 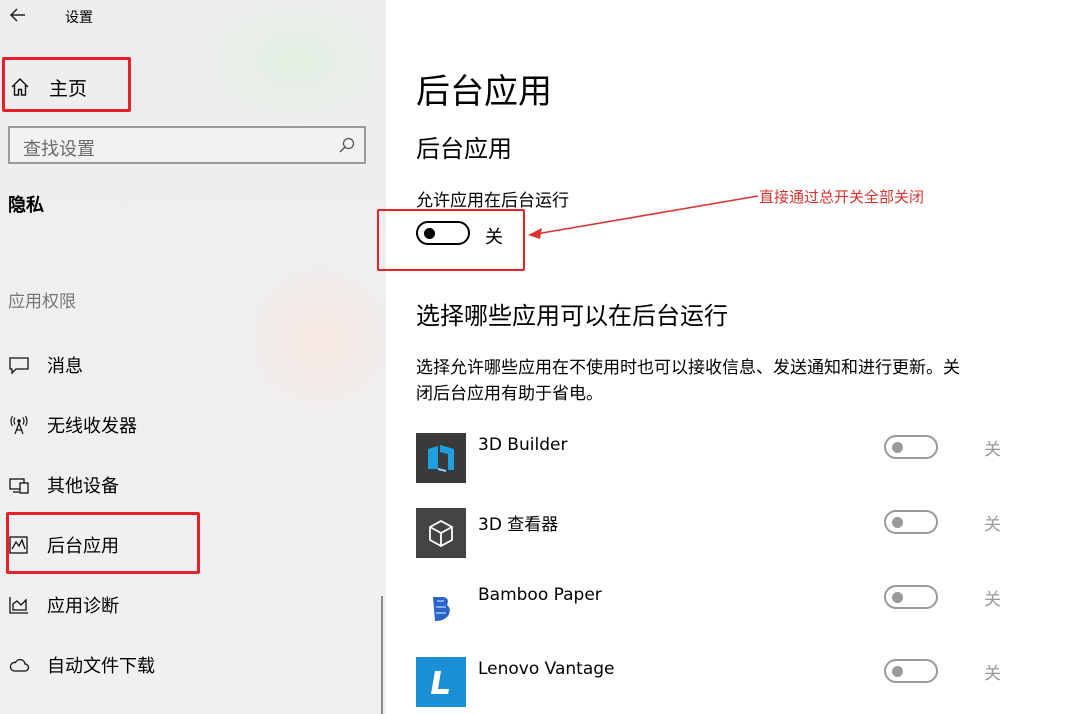 I want to click on sidebar-item-other-devices: 其他设备, so click(x=190, y=485).